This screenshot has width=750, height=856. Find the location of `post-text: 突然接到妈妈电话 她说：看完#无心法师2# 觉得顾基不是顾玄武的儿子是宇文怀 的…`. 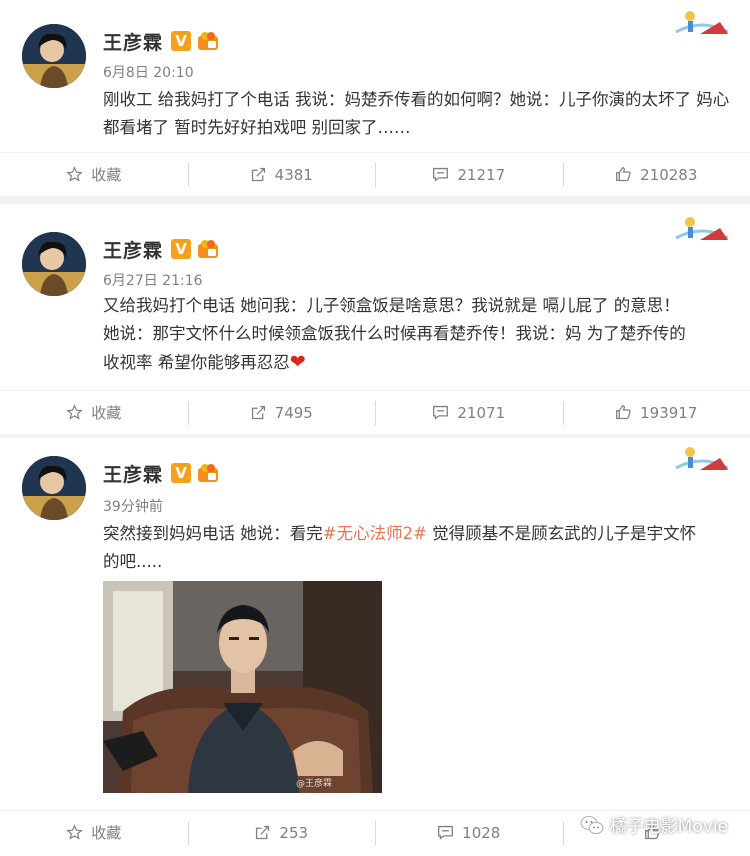

post-text: 突然接到妈妈电话 她说：看完#无心法师2# 觉得顾基不是顾玄武的儿子是宇文怀 的… is located at coordinates (418, 548).